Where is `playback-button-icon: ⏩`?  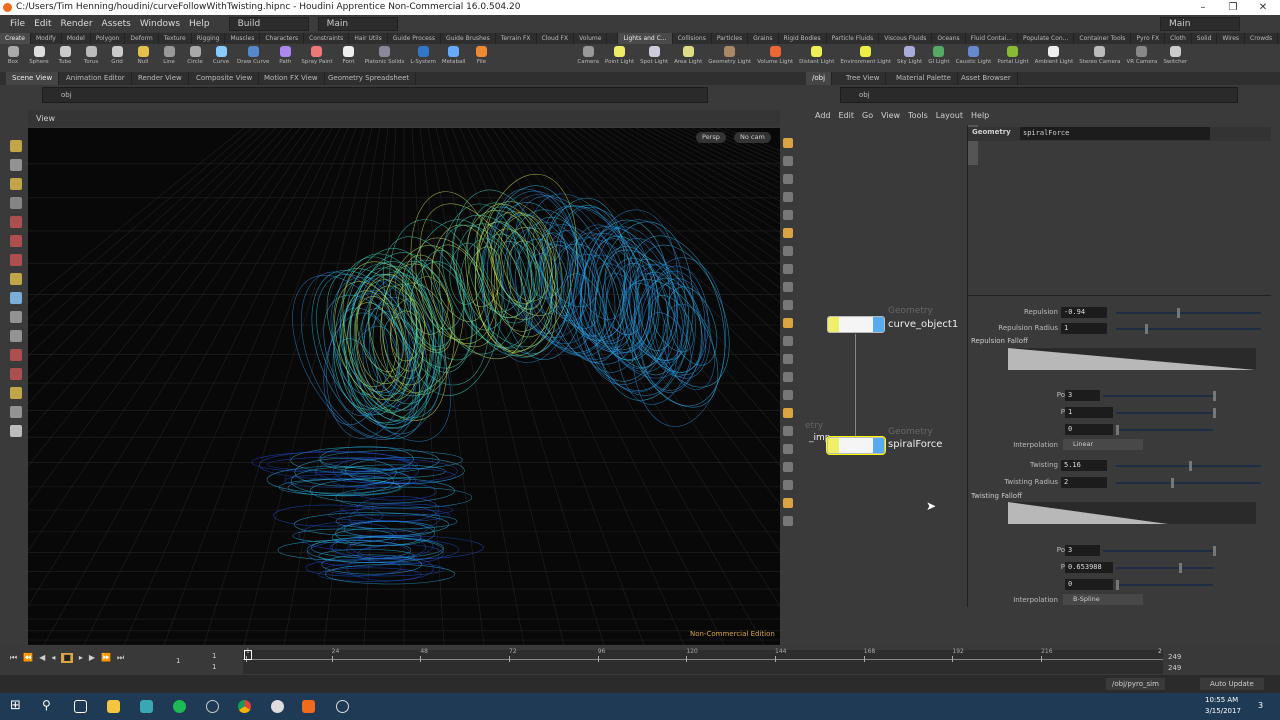
playback-button-icon: ⏩ is located at coordinates (106, 658).